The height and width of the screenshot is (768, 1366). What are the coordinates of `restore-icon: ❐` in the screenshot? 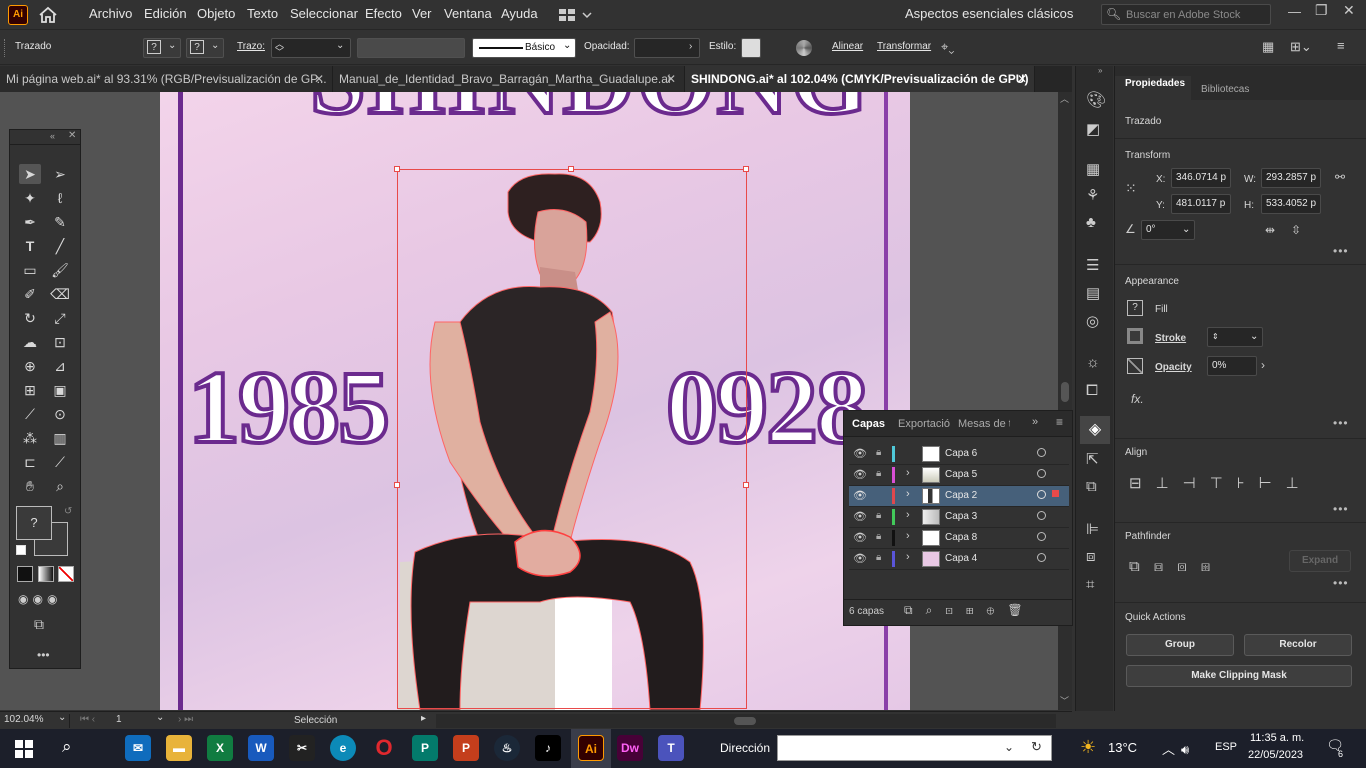 It's located at (1321, 10).